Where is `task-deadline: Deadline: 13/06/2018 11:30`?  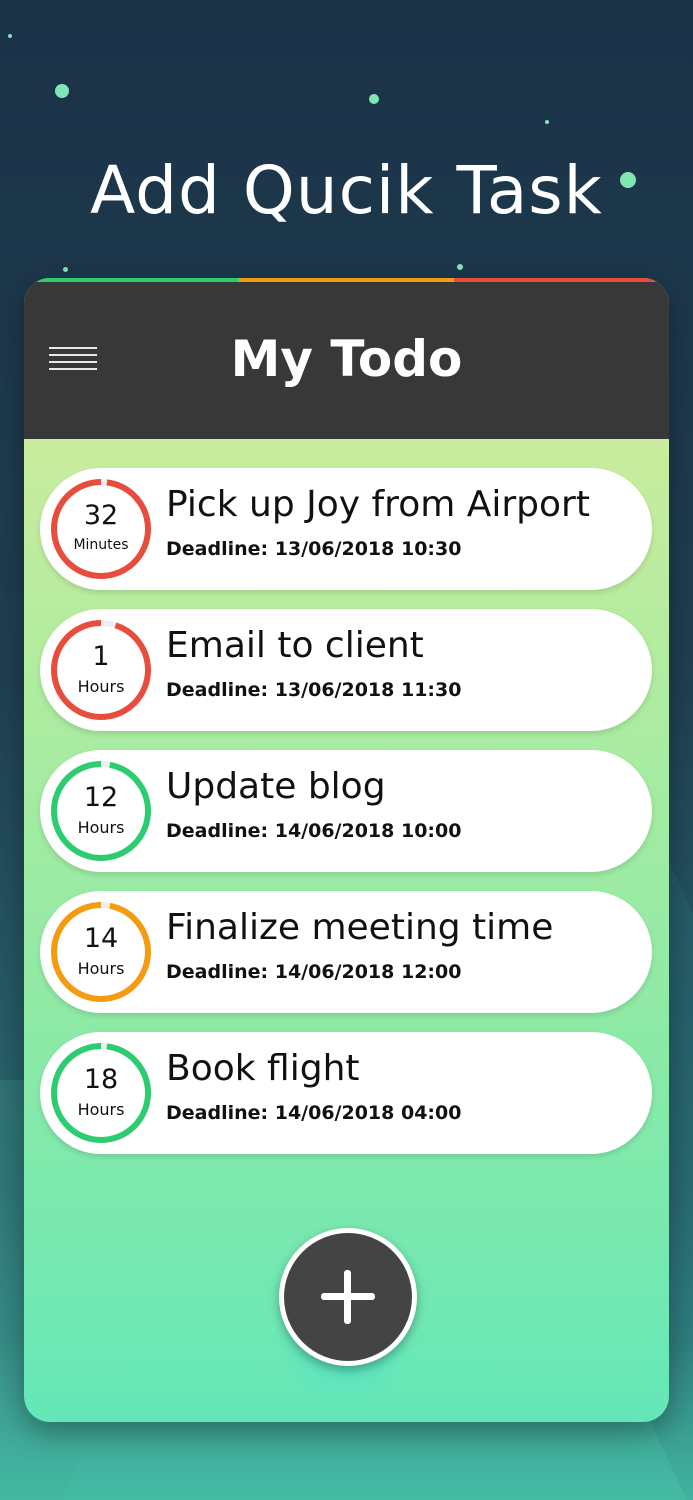
task-deadline: Deadline: 13/06/2018 11:30 is located at coordinates (314, 690).